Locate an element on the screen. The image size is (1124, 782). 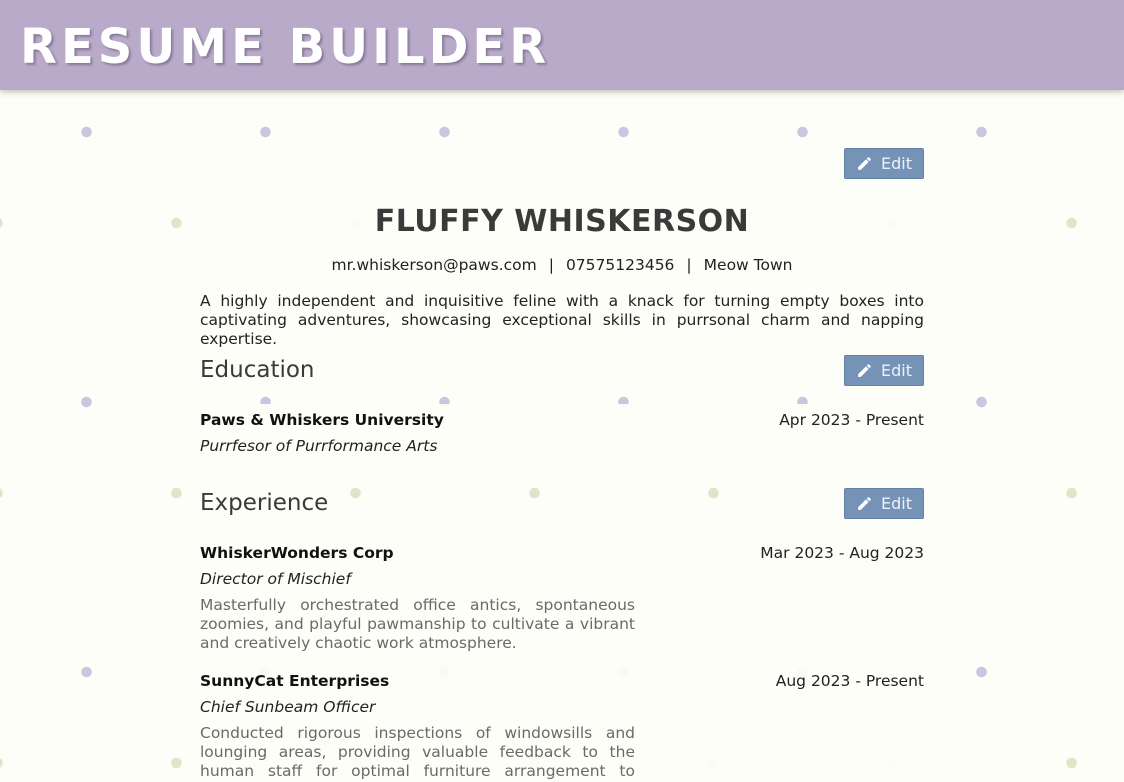
education-degree: Purrfesor of Purrformance Arts is located at coordinates (319, 446).